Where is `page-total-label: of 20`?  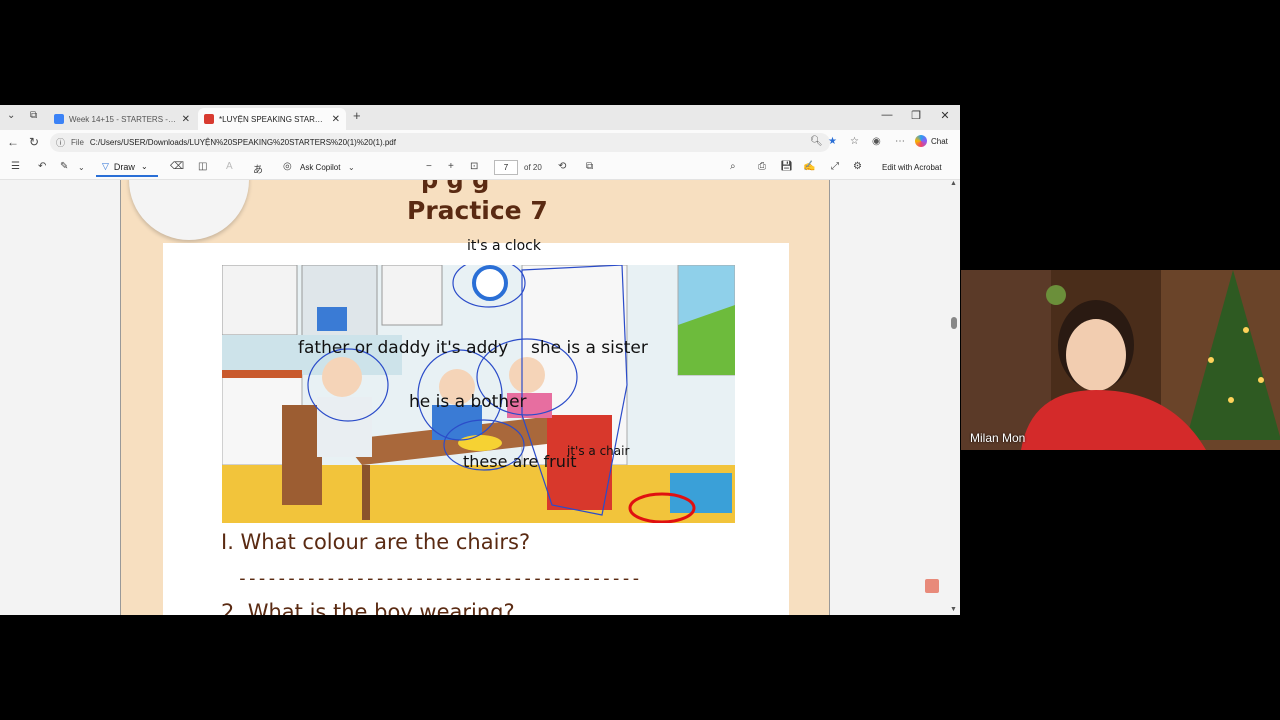
page-total-label: of 20 is located at coordinates (533, 167).